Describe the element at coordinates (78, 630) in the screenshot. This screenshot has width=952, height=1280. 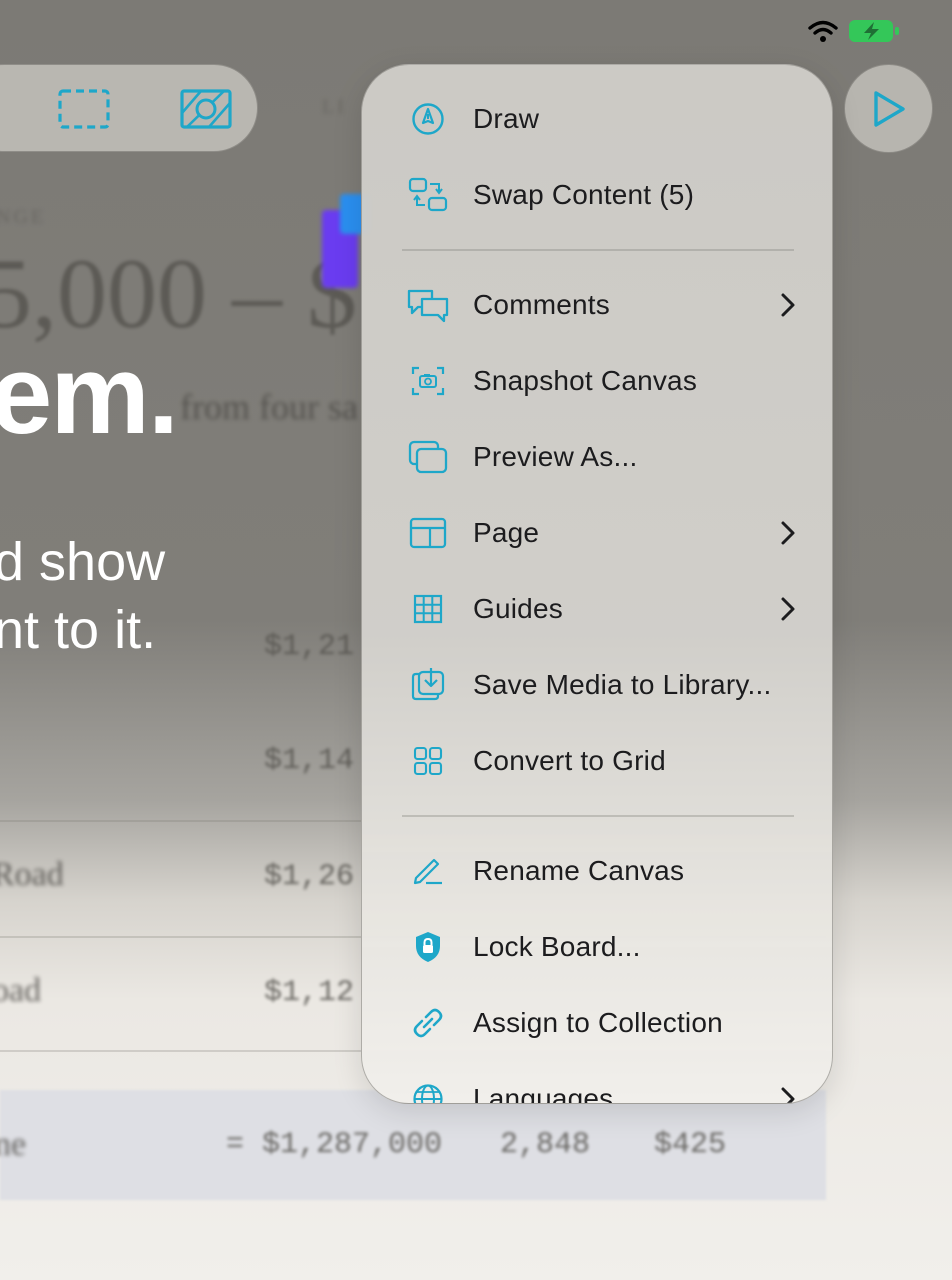
I see `hero-subtitle-line: nt to it.` at that location.